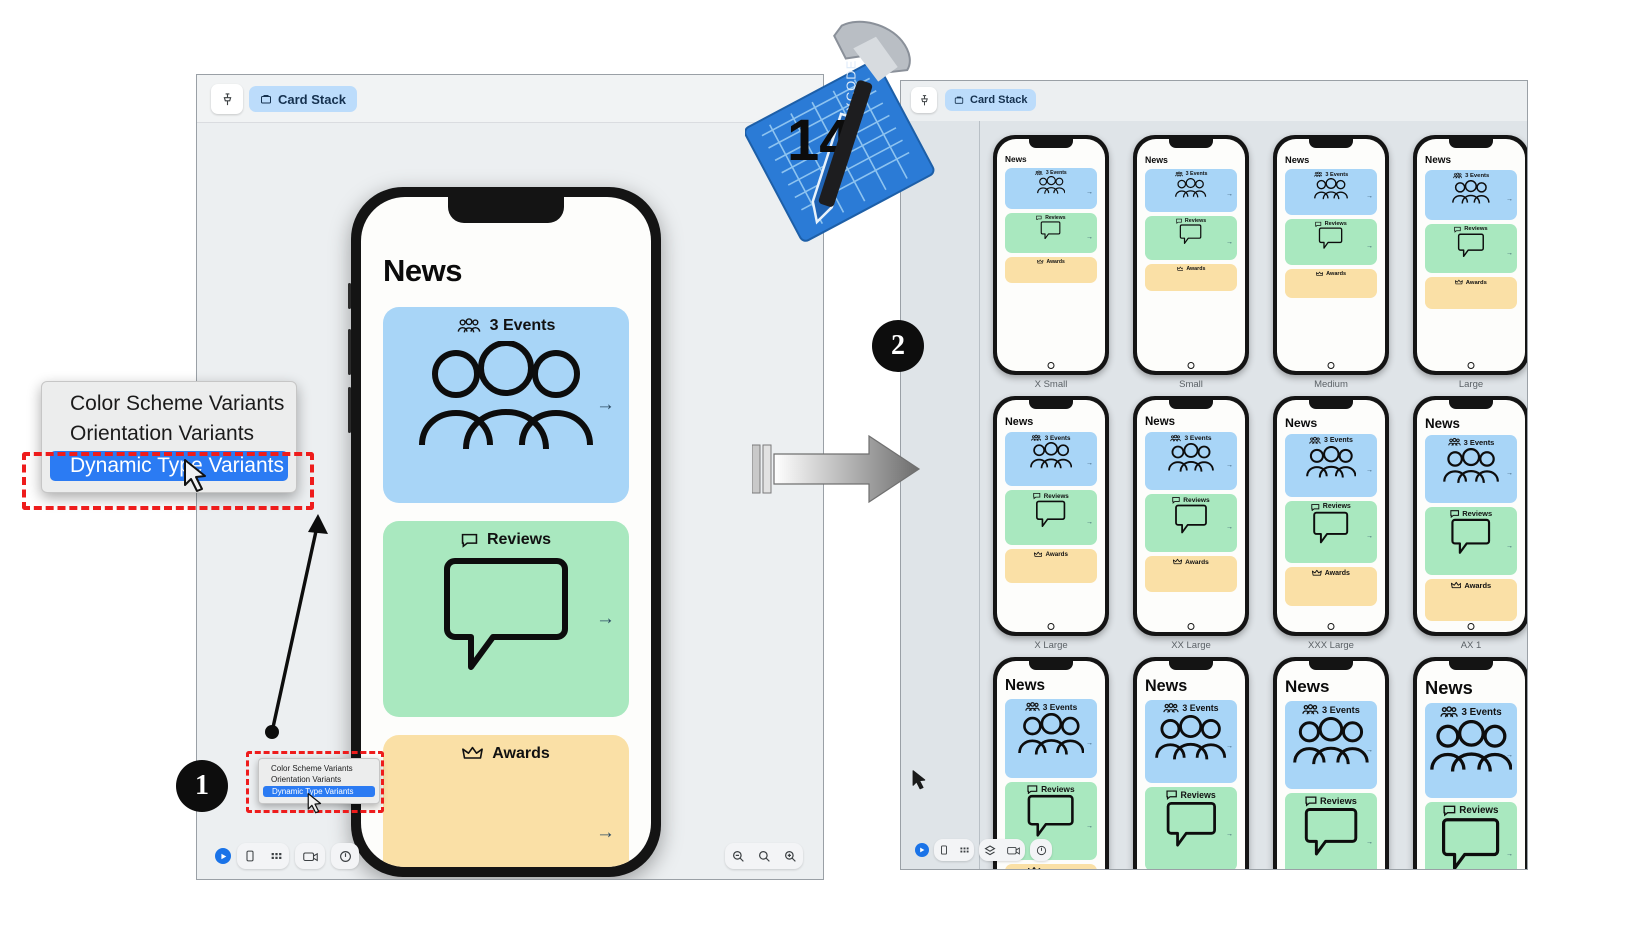 This screenshot has width=1650, height=933. I want to click on phone-preview-large: News 3 Events → Reviews → Awards →, so click(504, 532).